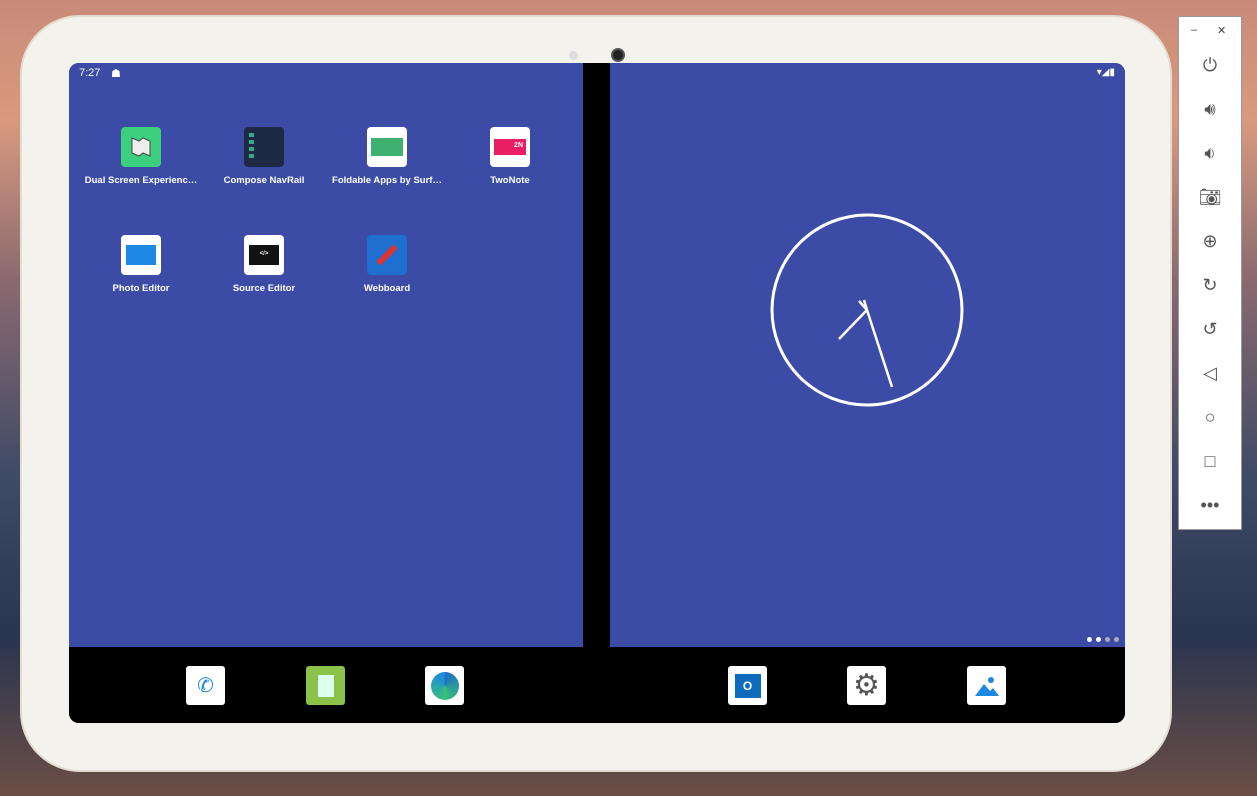  I want to click on camera-icon: 📷︎, so click(1210, 197).